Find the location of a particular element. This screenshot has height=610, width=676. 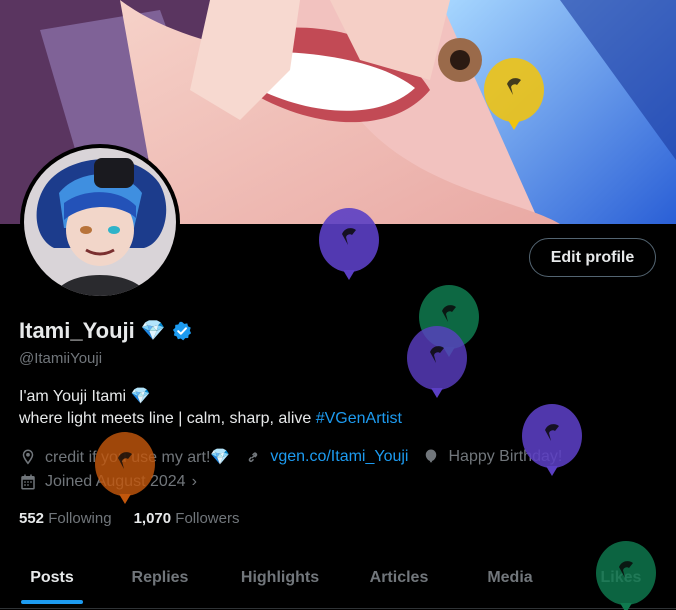

tab-replies-label: Replies is located at coordinates (160, 577).